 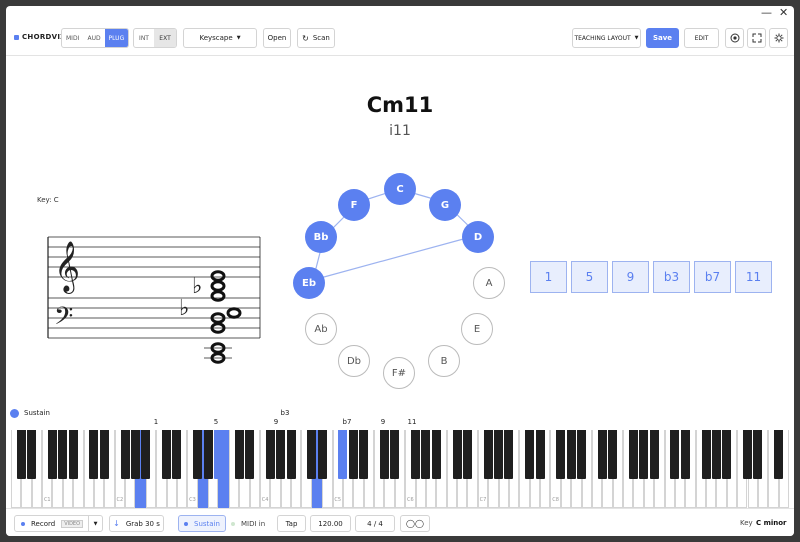 What do you see at coordinates (321, 237) in the screenshot?
I see `circle-note-bb: Bb` at bounding box center [321, 237].